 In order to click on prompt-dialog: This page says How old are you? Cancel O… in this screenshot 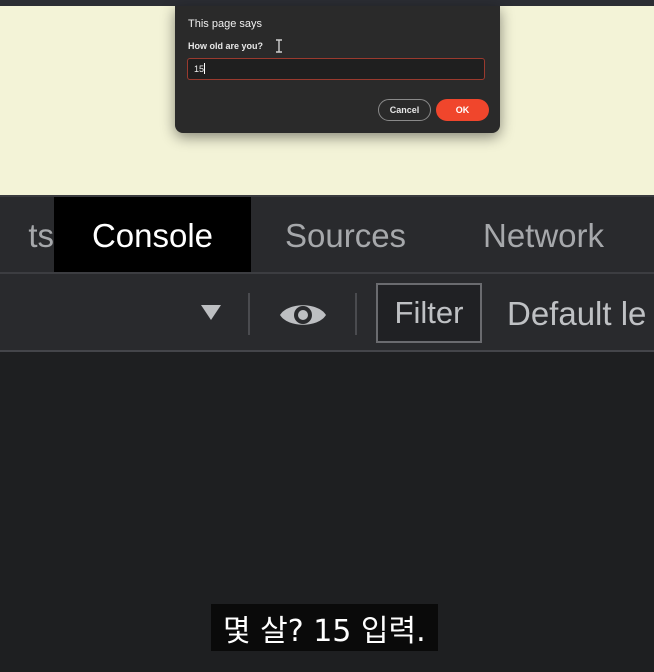, I will do `click(337, 69)`.